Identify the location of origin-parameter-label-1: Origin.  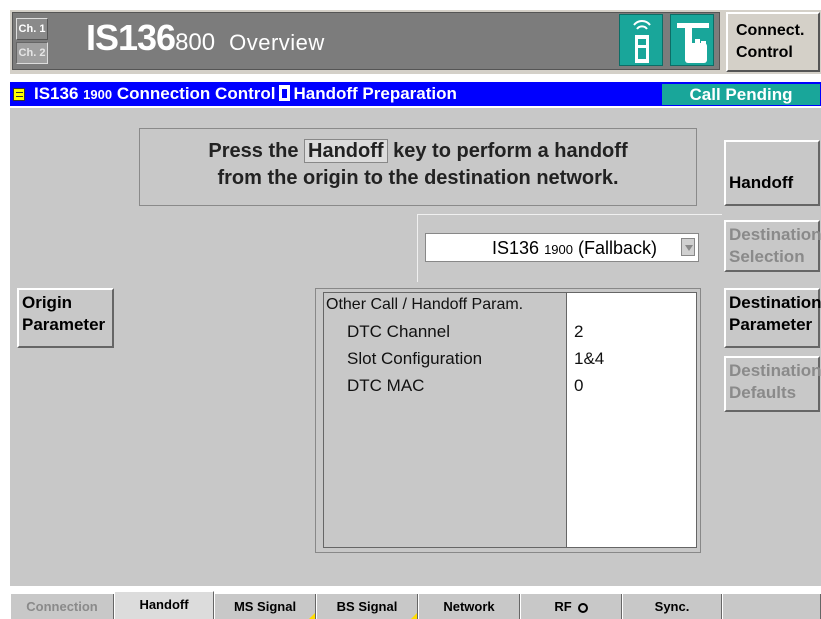
(47, 302).